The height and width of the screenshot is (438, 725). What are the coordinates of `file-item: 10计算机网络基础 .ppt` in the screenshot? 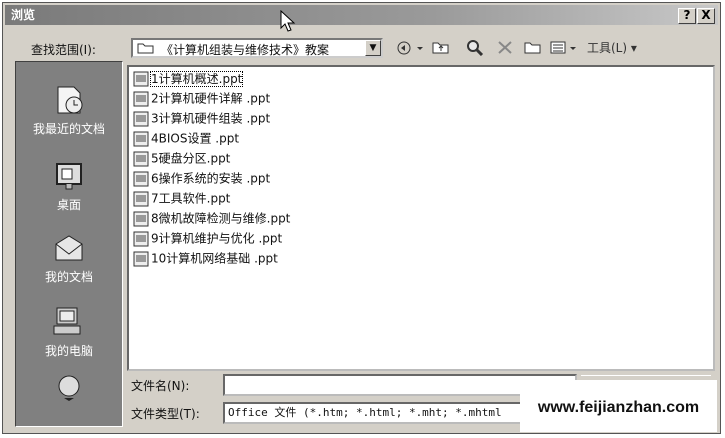 It's located at (205, 258).